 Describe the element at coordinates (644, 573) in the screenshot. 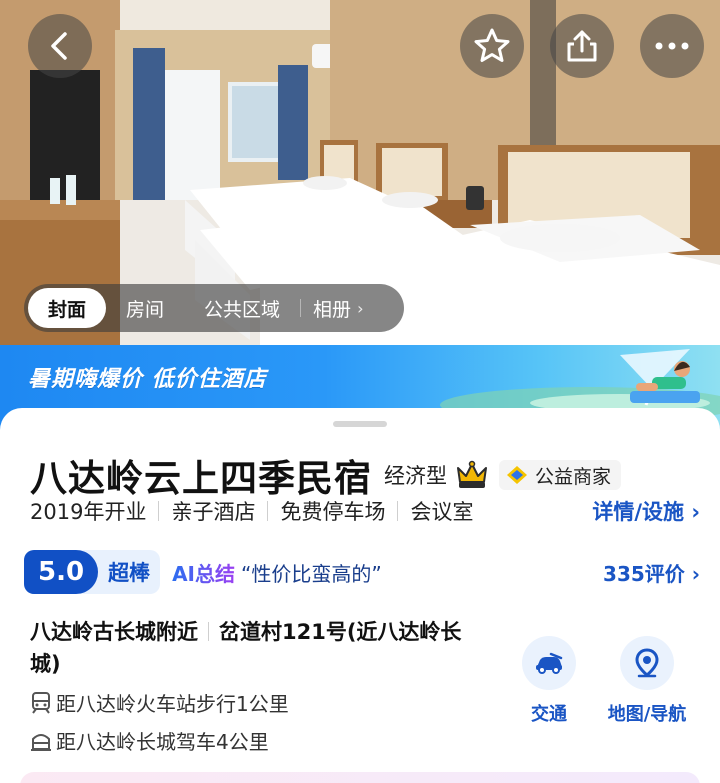

I see `reviews-count: 335评价` at that location.